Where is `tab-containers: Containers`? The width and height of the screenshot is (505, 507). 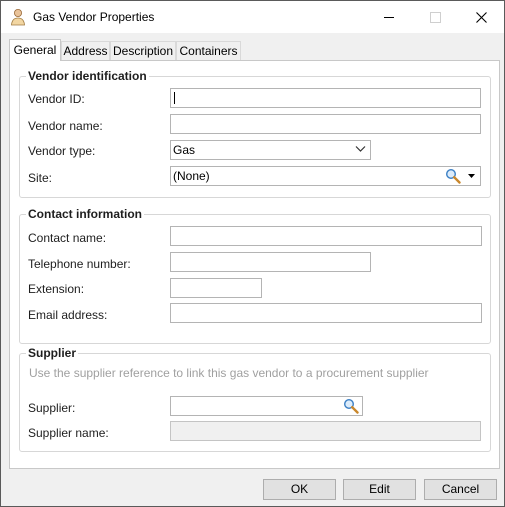
tab-containers: Containers is located at coordinates (208, 50).